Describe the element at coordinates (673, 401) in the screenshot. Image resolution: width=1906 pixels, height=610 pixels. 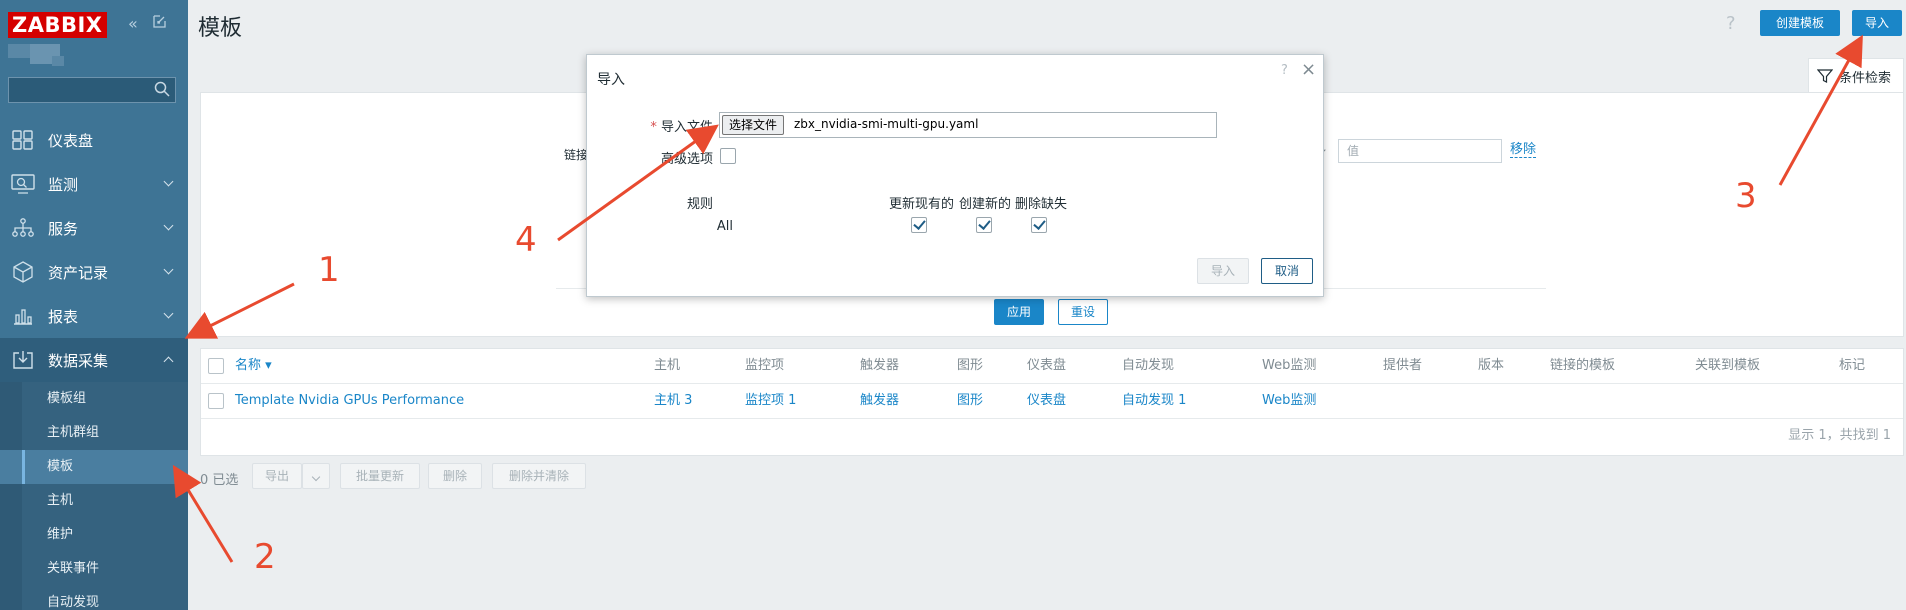
I see `hosts-link: 主机 3` at that location.